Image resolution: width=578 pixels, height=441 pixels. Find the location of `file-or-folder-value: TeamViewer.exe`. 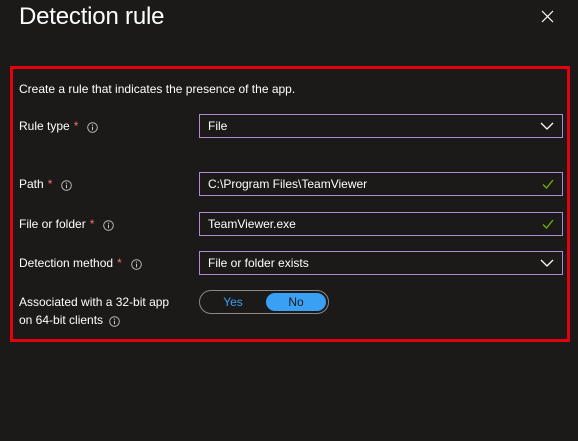

file-or-folder-value: TeamViewer.exe is located at coordinates (252, 224).